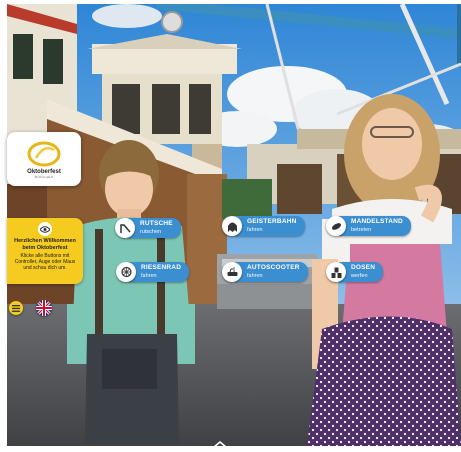 This screenshot has height=452, width=461. Describe the element at coordinates (377, 221) in the screenshot. I see `hotspot-title: MANDELSTAND` at that location.